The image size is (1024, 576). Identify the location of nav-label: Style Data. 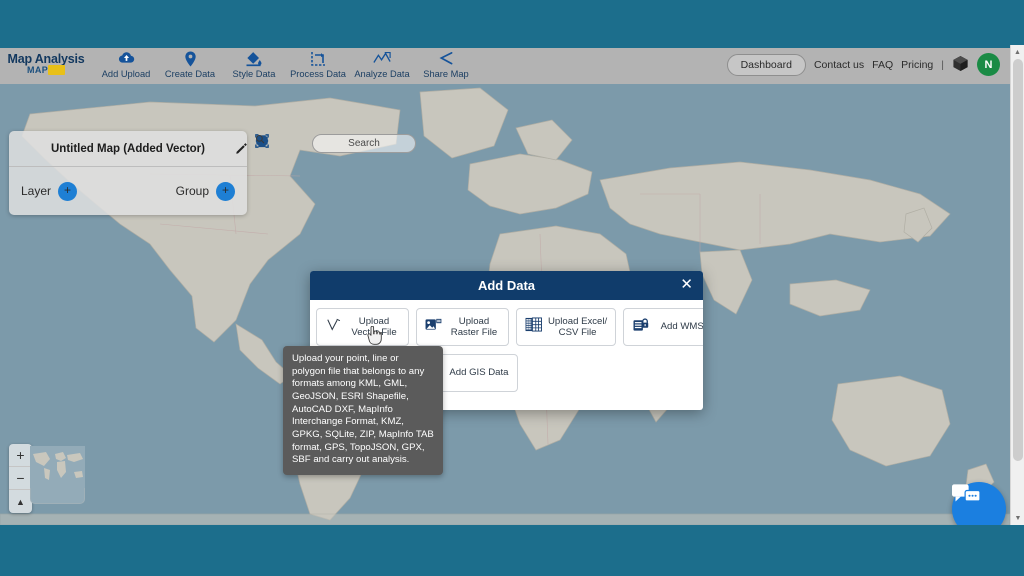
(254, 73).